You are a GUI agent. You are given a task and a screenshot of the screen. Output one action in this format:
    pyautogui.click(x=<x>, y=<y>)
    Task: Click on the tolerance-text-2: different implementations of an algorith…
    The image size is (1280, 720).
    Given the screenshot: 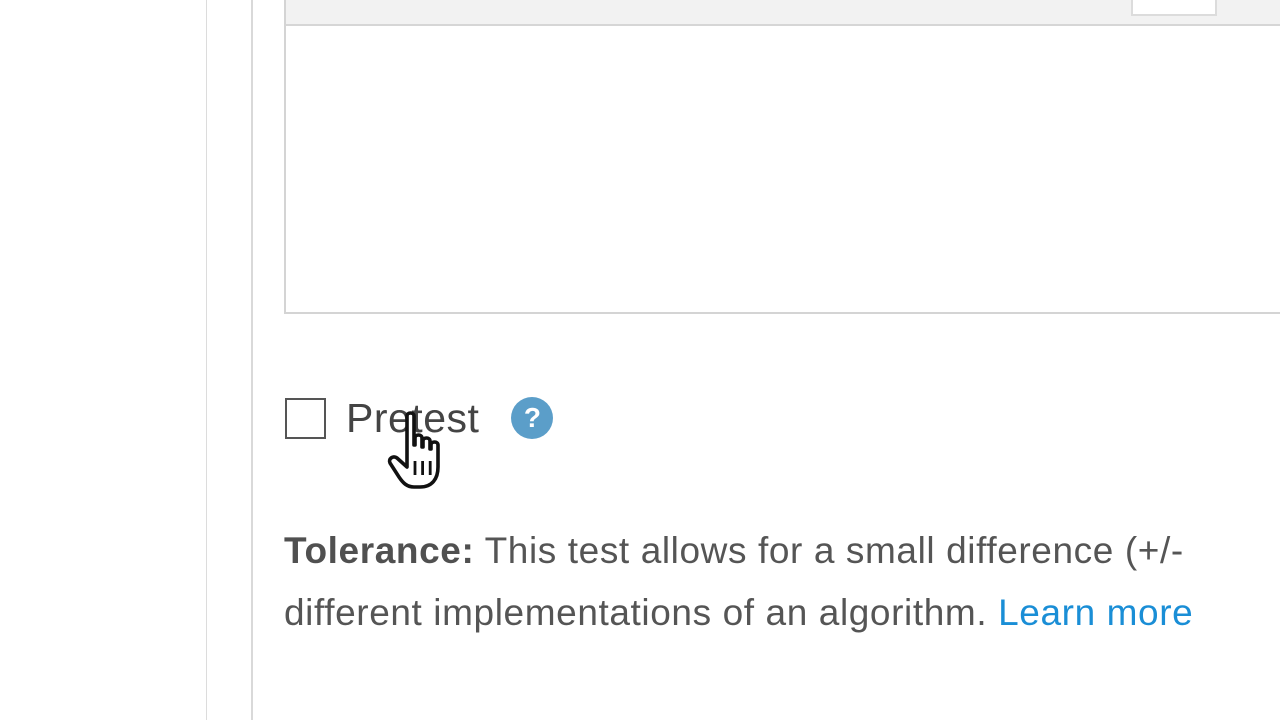 What is the action you would take?
    pyautogui.click(x=636, y=612)
    